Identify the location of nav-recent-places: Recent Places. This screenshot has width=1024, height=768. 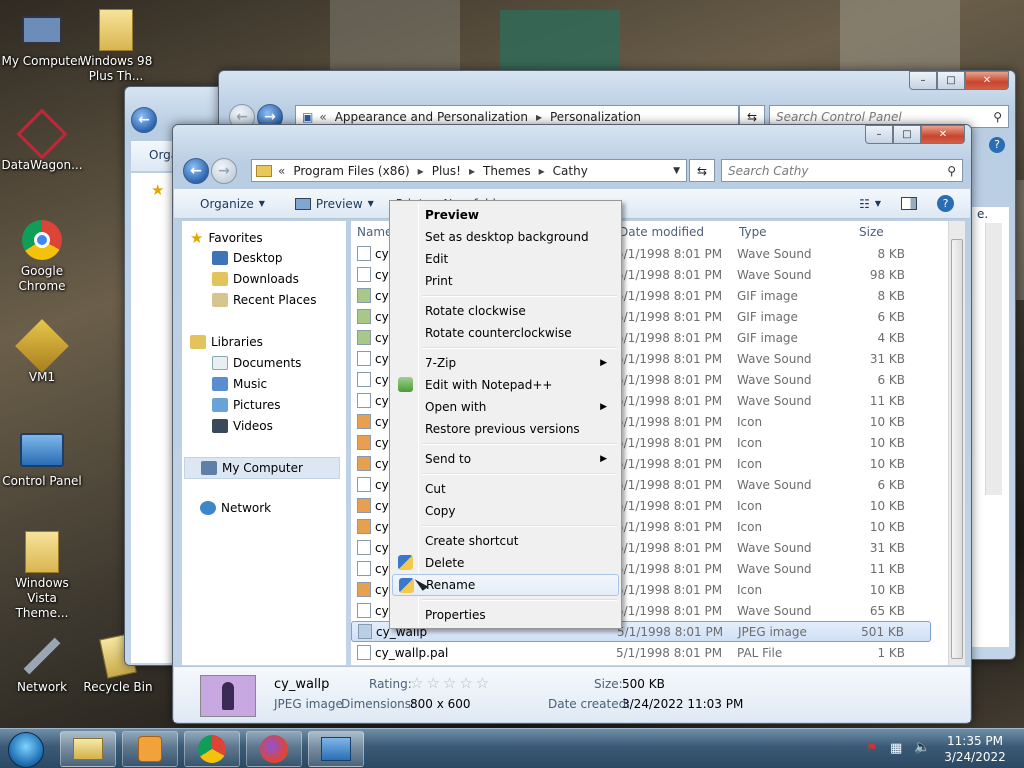
(264, 300).